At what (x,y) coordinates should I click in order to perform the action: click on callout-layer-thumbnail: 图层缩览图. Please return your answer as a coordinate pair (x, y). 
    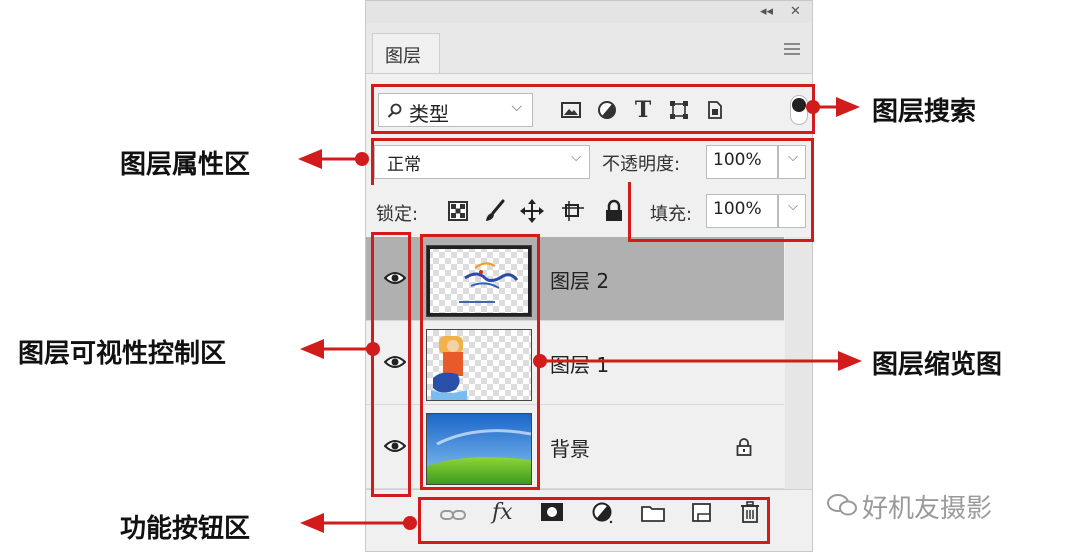
    Looking at the image, I should click on (937, 365).